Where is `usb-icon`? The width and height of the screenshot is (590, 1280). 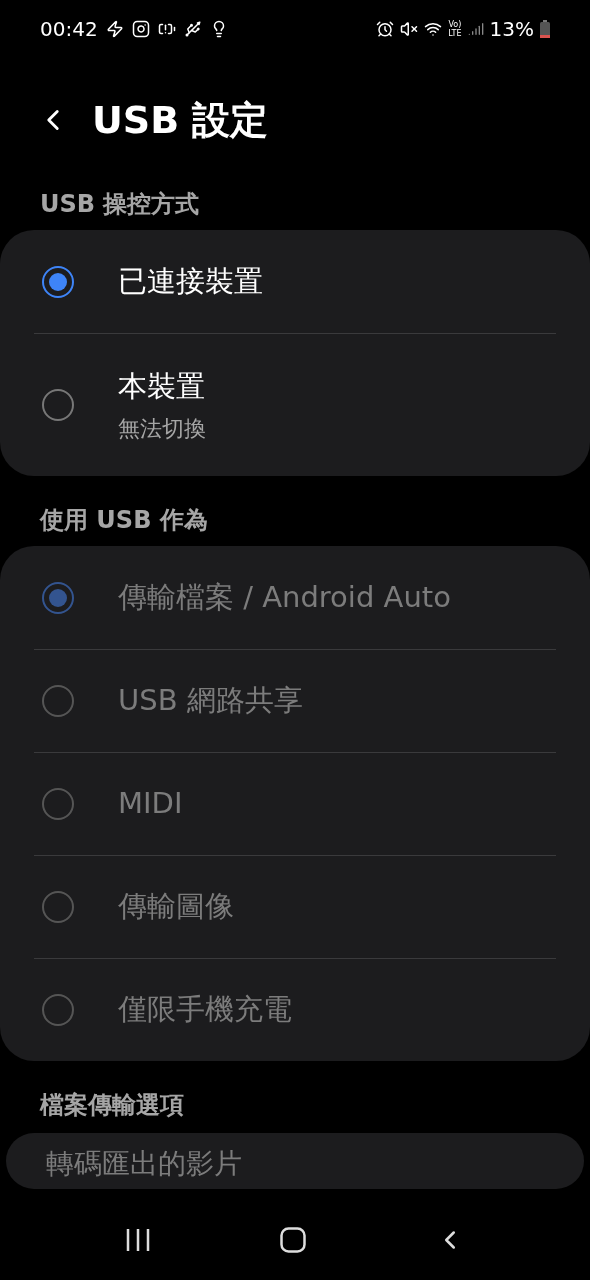
usb-icon is located at coordinates (192, 29).